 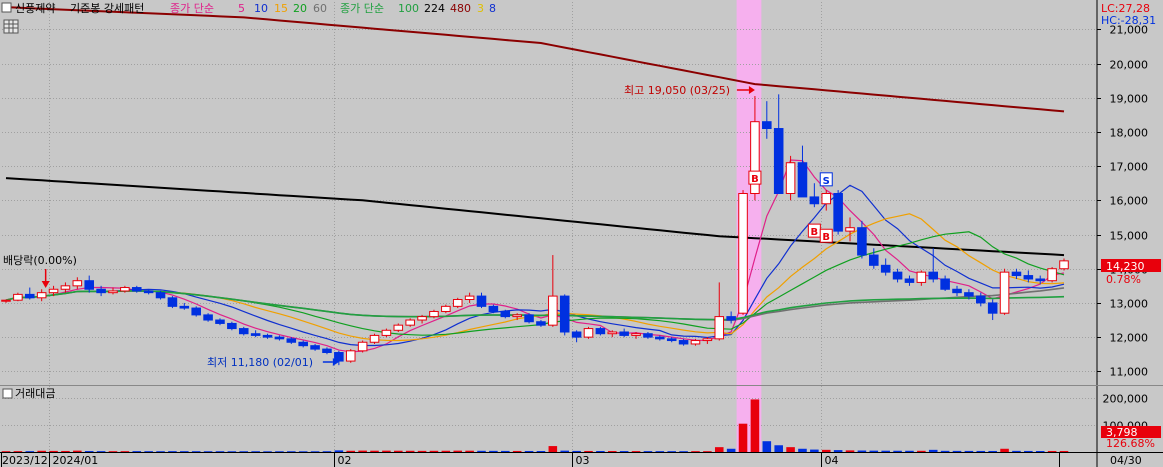 I want to click on table-icon, so click(x=11, y=26).